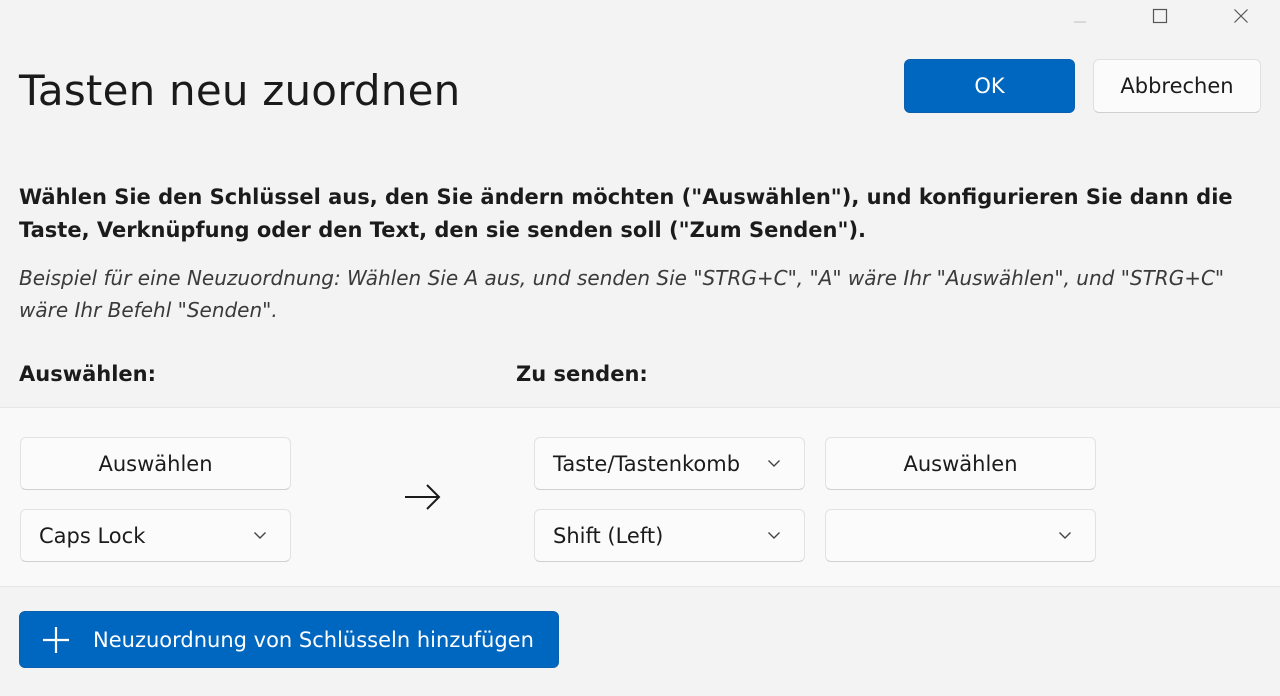 The width and height of the screenshot is (1280, 696). I want to click on select-key-button: Auswählen, so click(155, 463).